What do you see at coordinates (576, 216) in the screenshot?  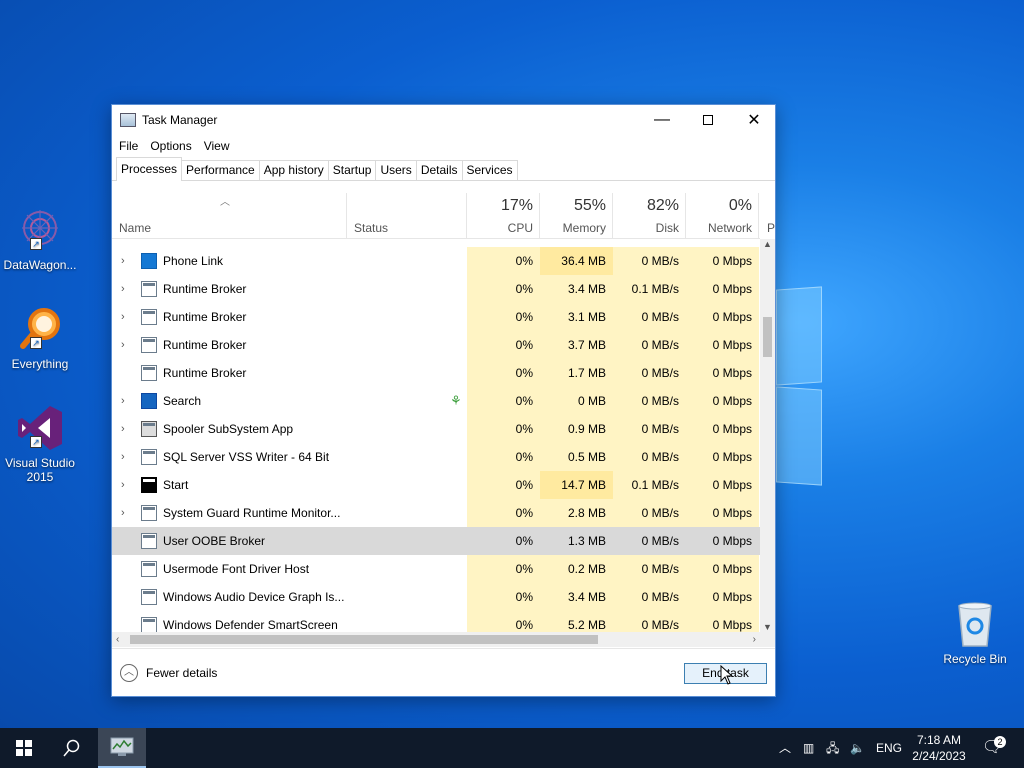 I see `column-header-memory: 55% Memory` at bounding box center [576, 216].